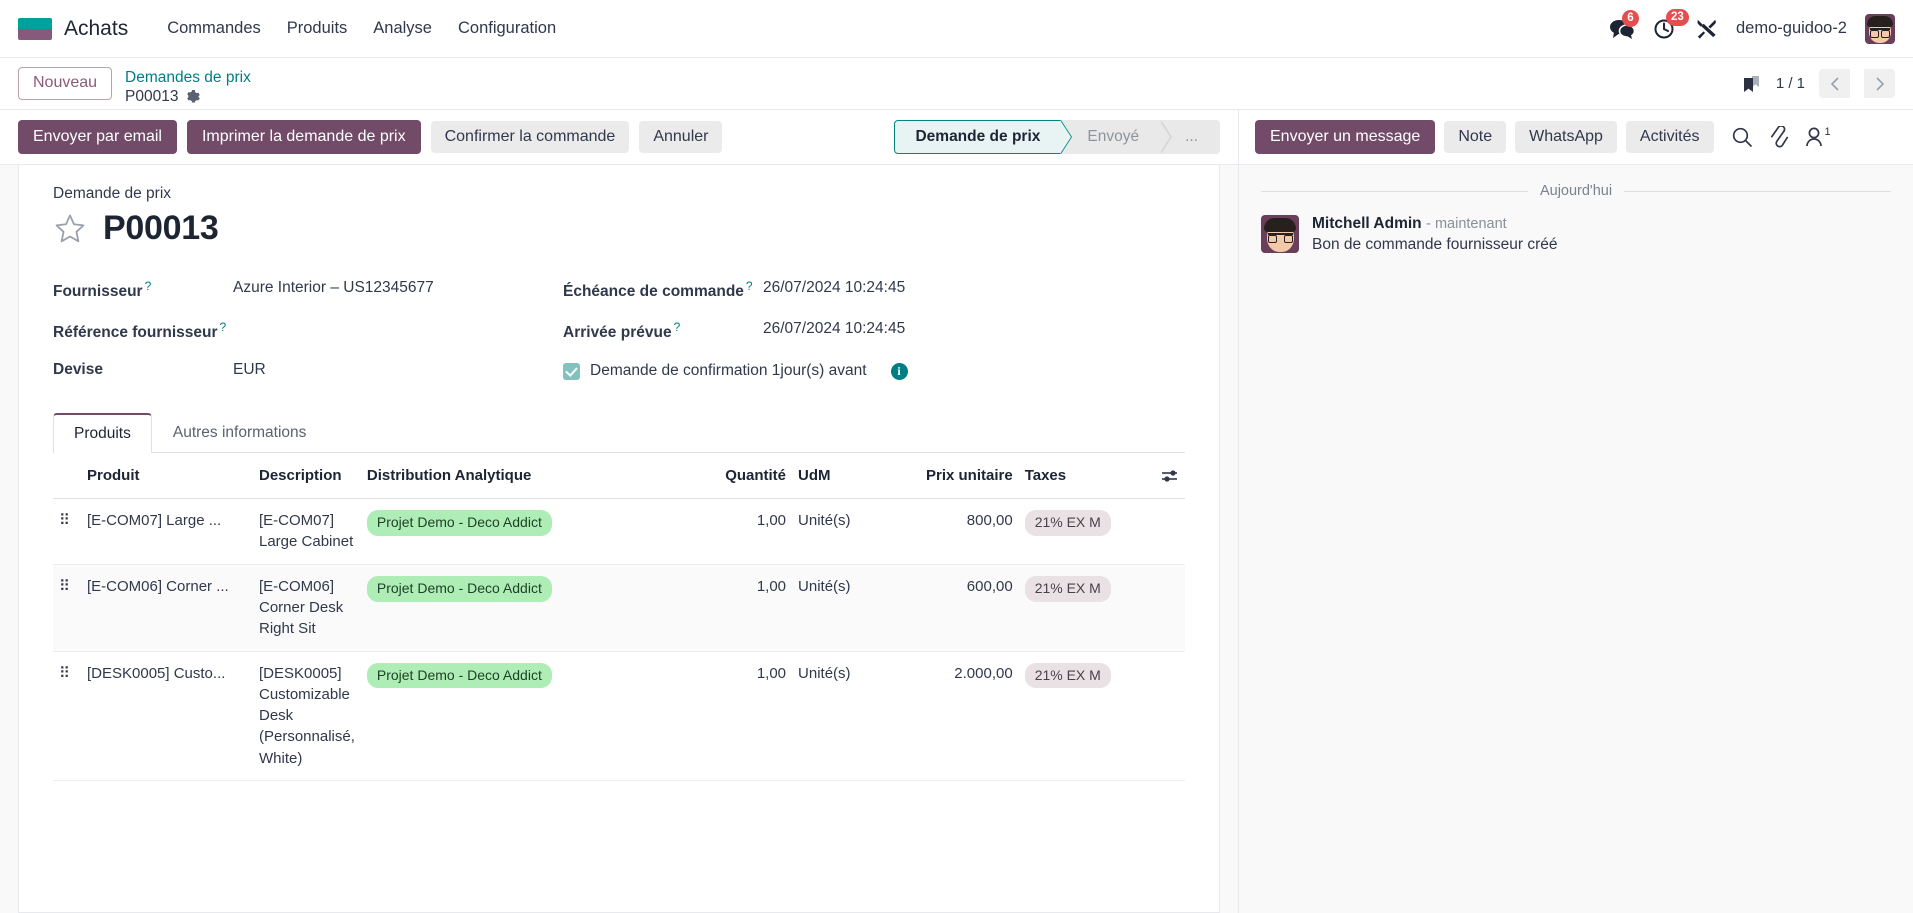  Describe the element at coordinates (1834, 83) in the screenshot. I see `pager-previous-button` at that location.